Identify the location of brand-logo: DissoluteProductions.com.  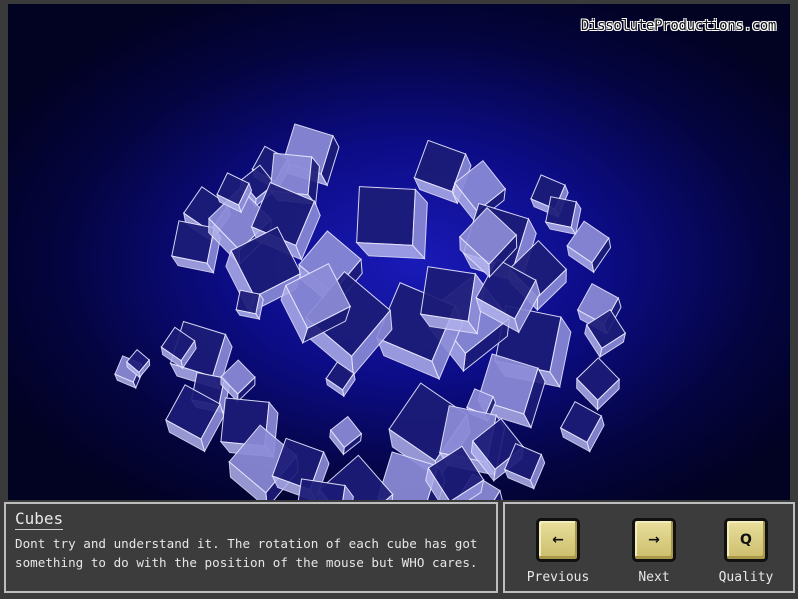
(678, 26).